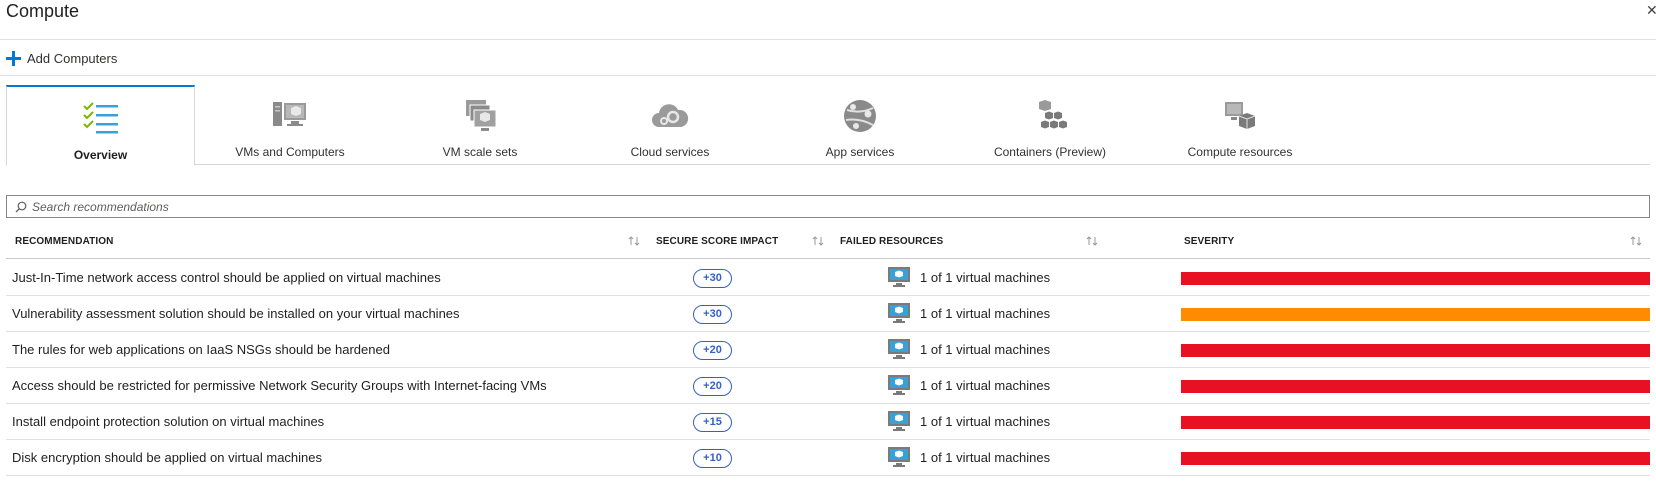  I want to click on page-title: Compute, so click(43, 11).